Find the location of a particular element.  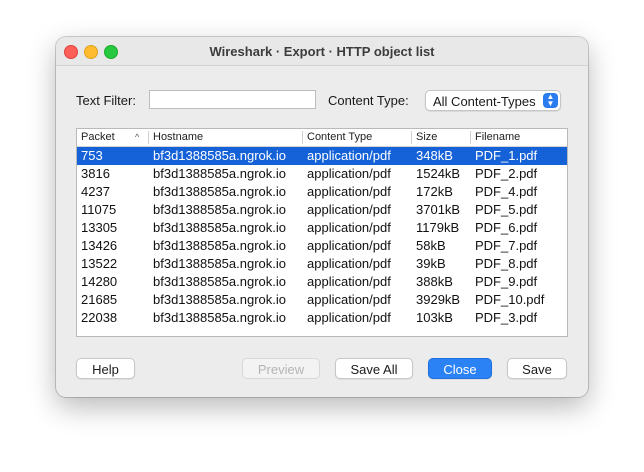

cell-size: 3929kB is located at coordinates (438, 299).